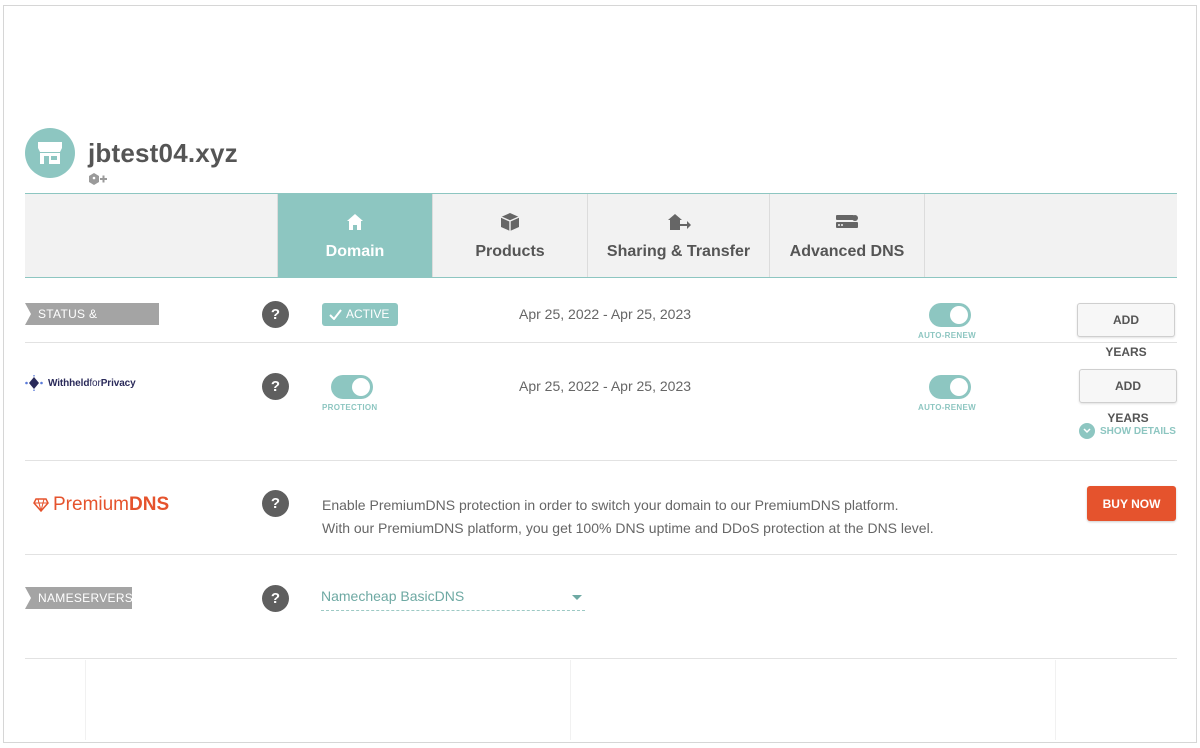 This screenshot has height=748, width=1200. What do you see at coordinates (1126, 331) in the screenshot?
I see `add-years-button: ADD YEARS` at bounding box center [1126, 331].